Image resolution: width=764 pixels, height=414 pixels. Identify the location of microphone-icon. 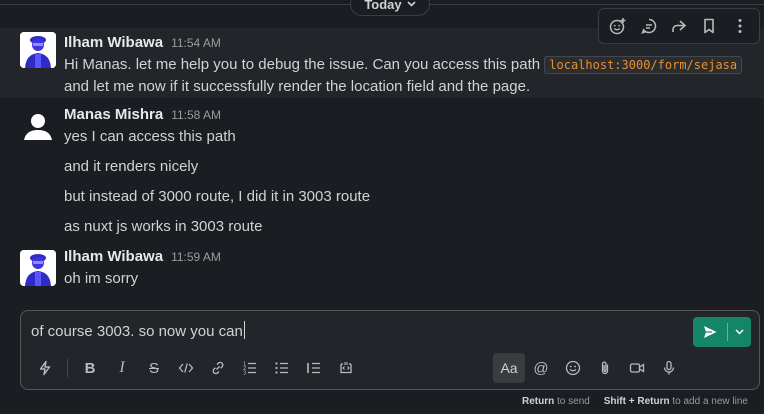
(669, 368).